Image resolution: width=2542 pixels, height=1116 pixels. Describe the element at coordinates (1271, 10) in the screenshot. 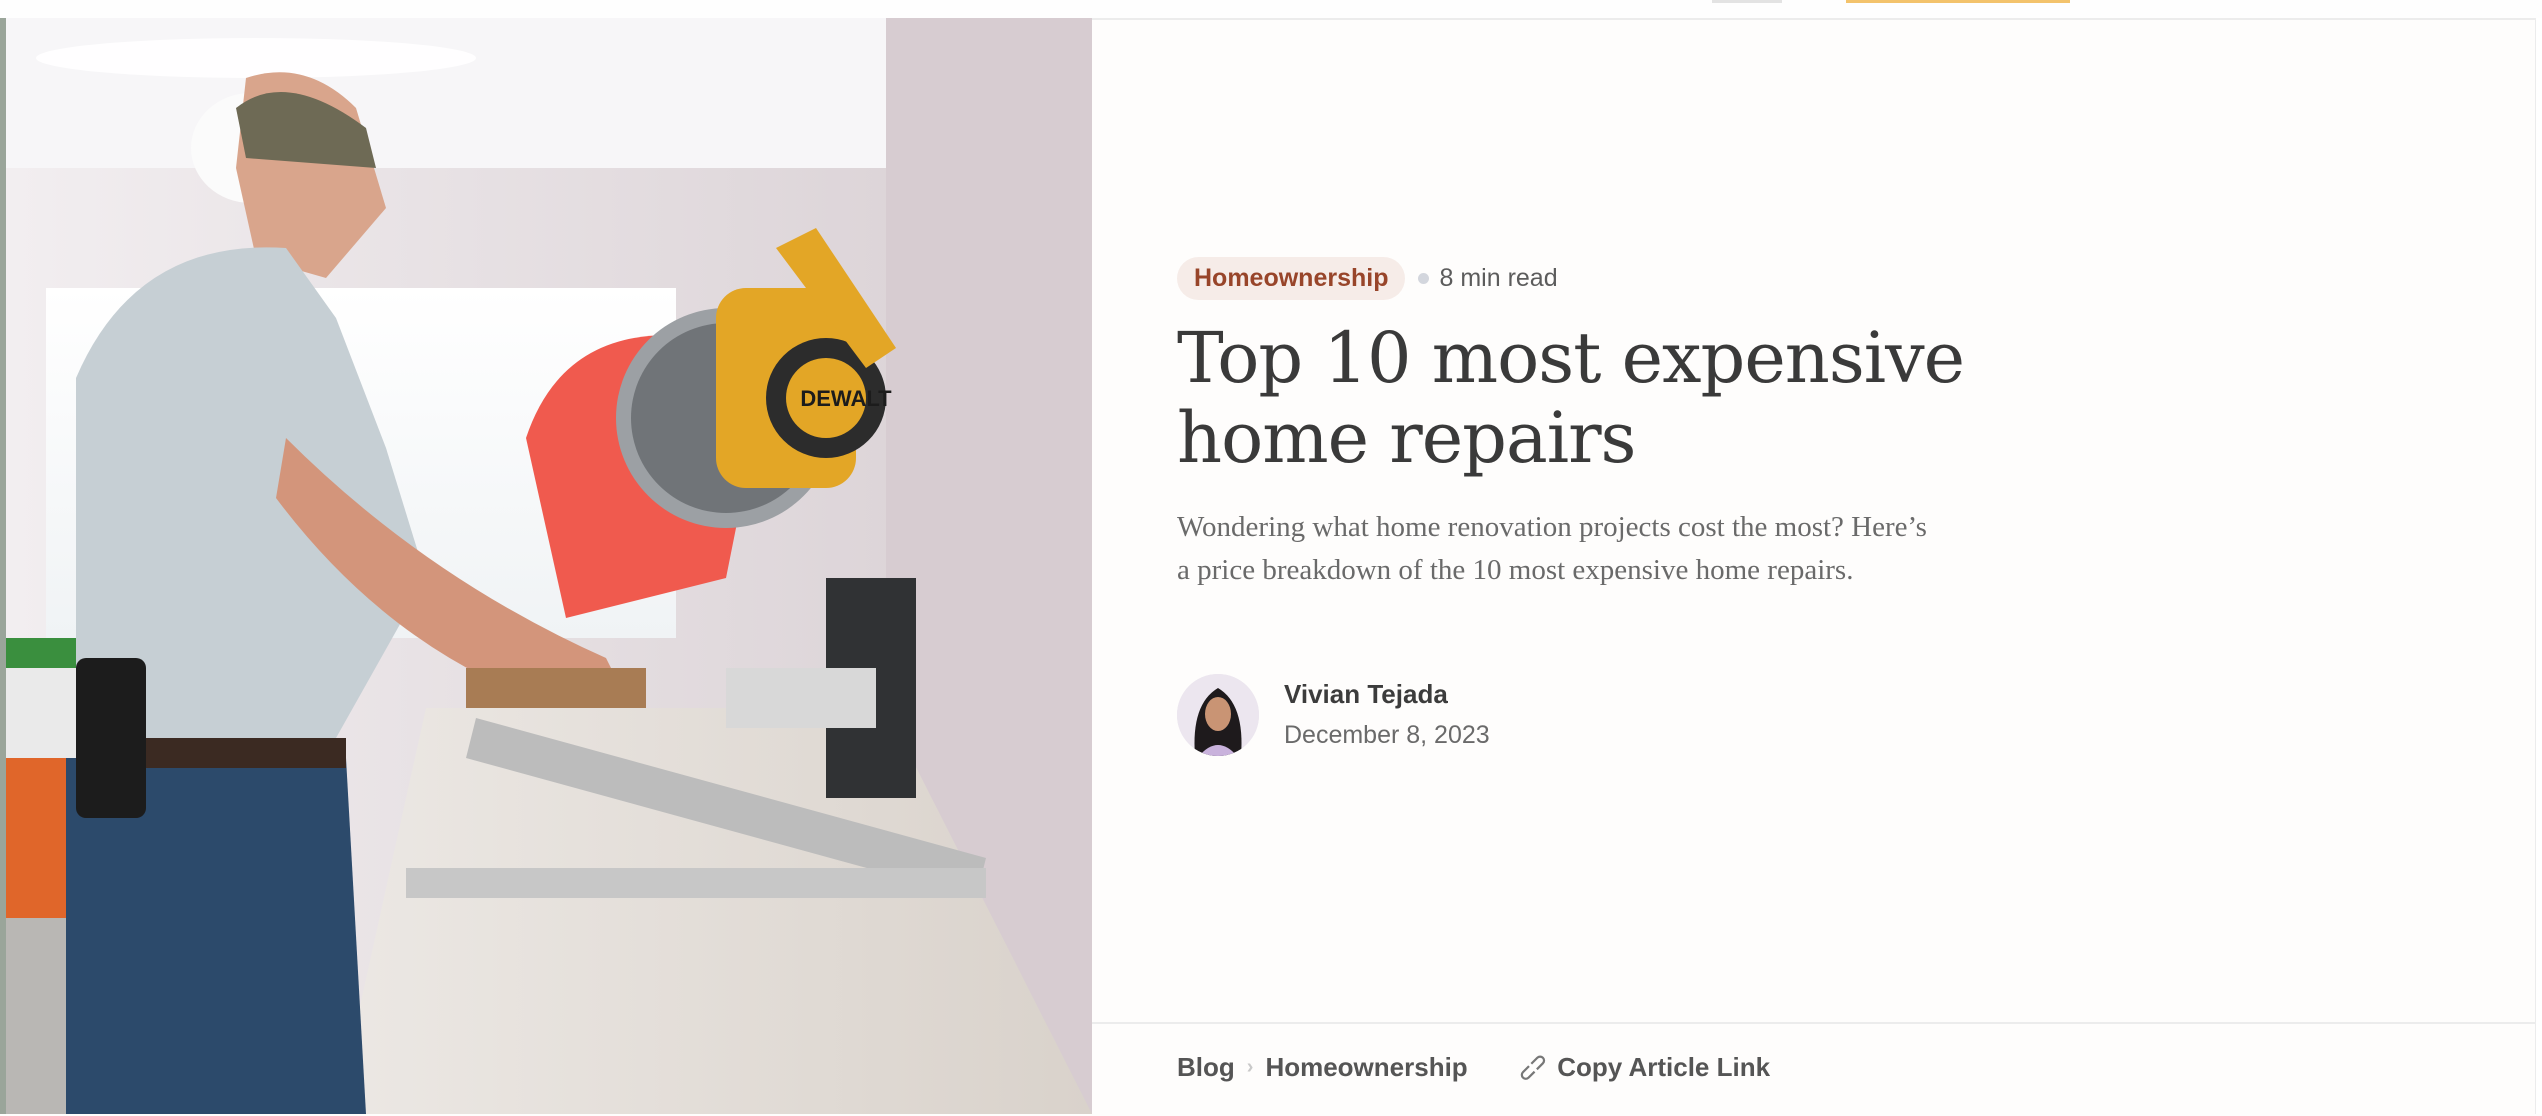

I see `top-nav-strip` at that location.